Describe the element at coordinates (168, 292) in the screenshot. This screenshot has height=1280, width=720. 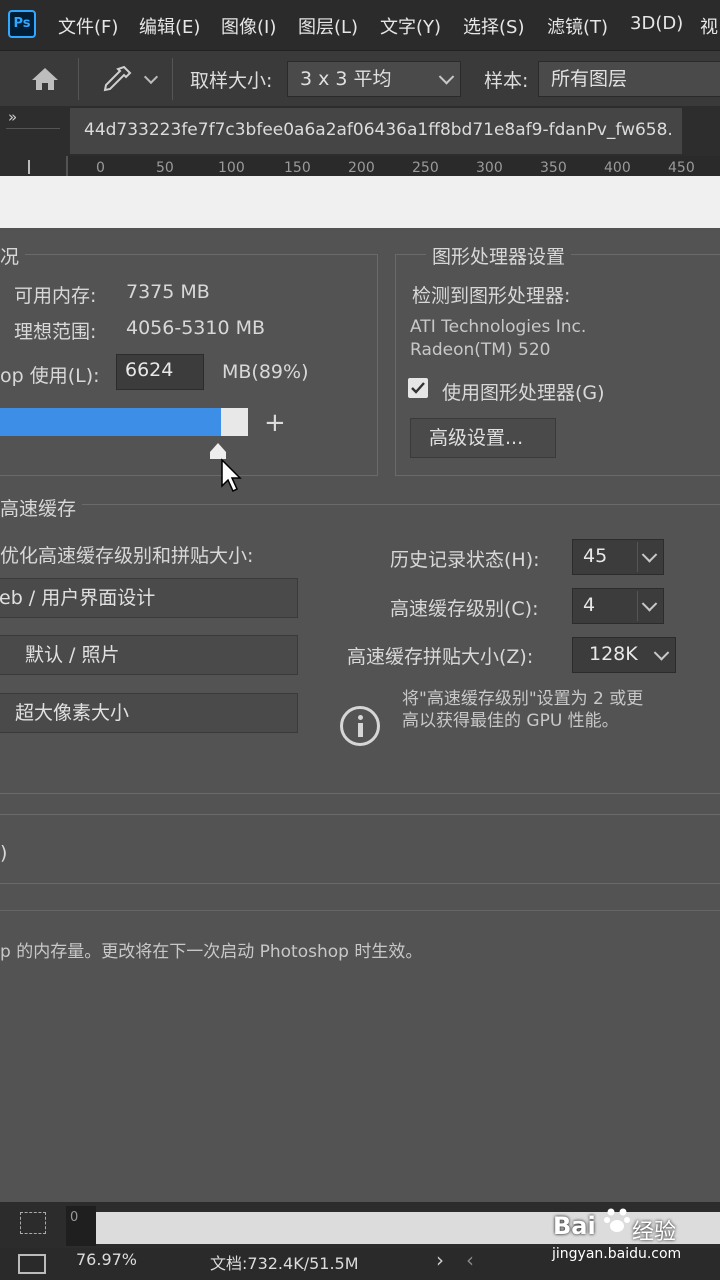
I see `available-memory-value: 7375 MB` at that location.